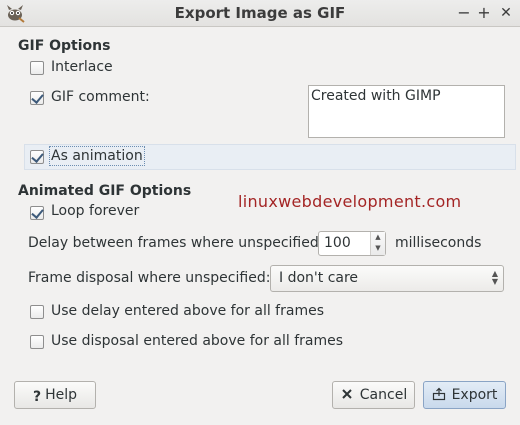 The image size is (520, 425). What do you see at coordinates (387, 278) in the screenshot?
I see `disposal-combobox: I don't care ▲ ▼` at bounding box center [387, 278].